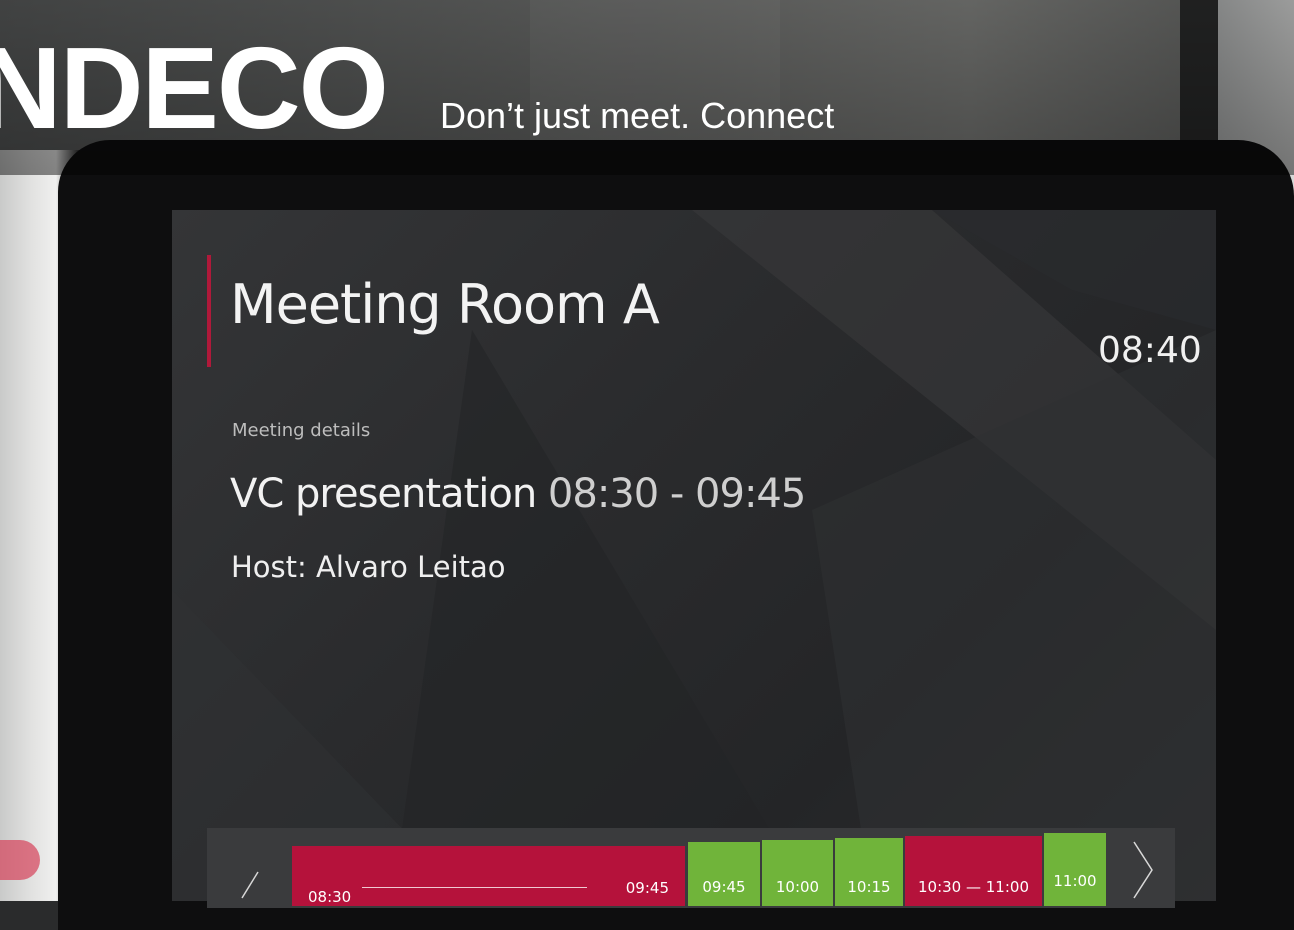  Describe the element at coordinates (330, 897) in the screenshot. I see `booking-start-time: 08:30` at that location.